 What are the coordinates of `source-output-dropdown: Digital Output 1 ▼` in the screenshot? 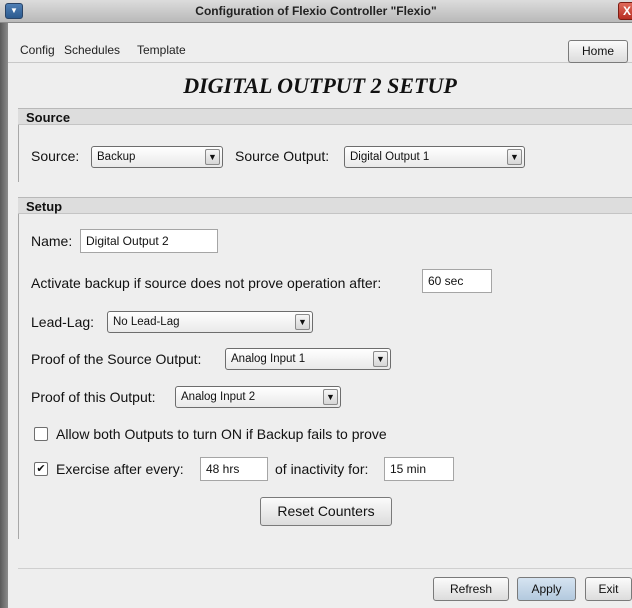 It's located at (434, 157).